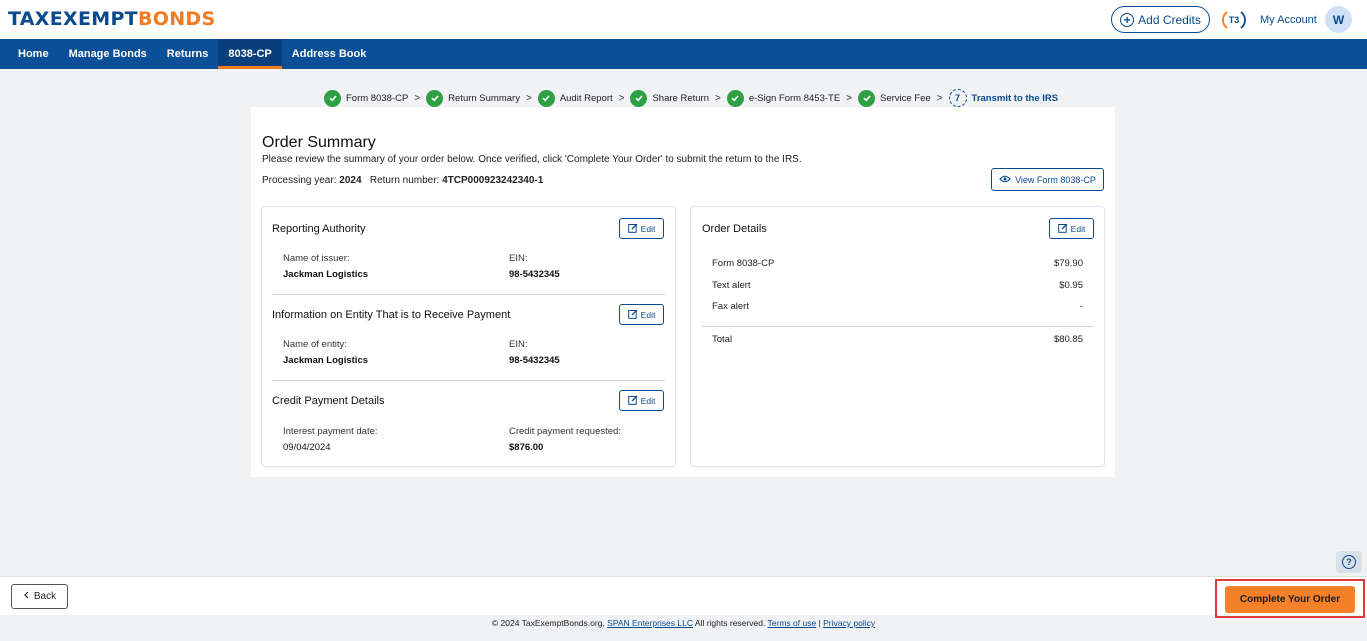 The image size is (1367, 641). Describe the element at coordinates (897, 263) in the screenshot. I see `line-item: Form 8038-CP $79.90` at that location.